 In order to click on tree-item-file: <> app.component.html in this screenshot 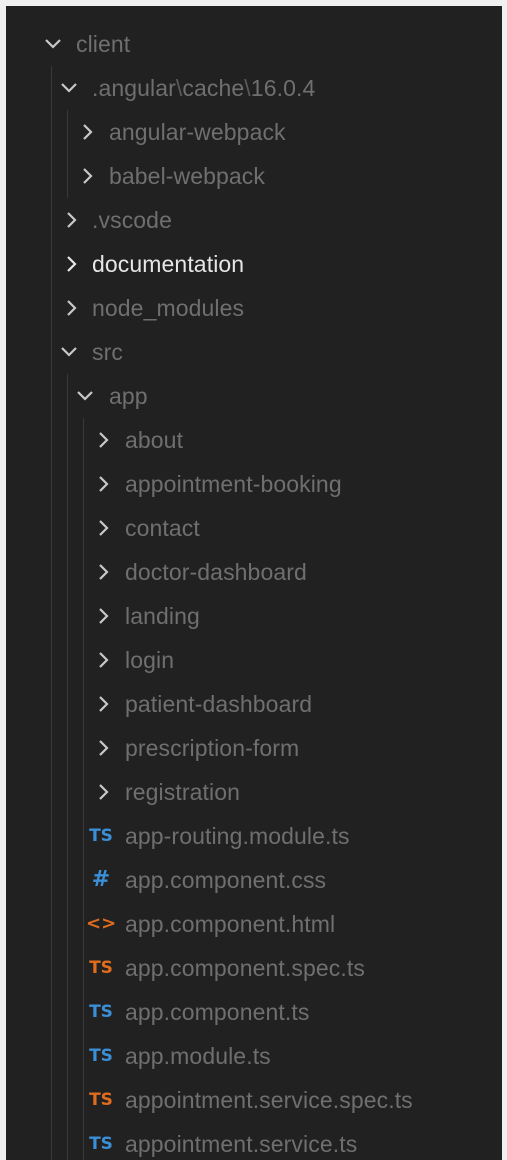, I will do `click(254, 924)`.